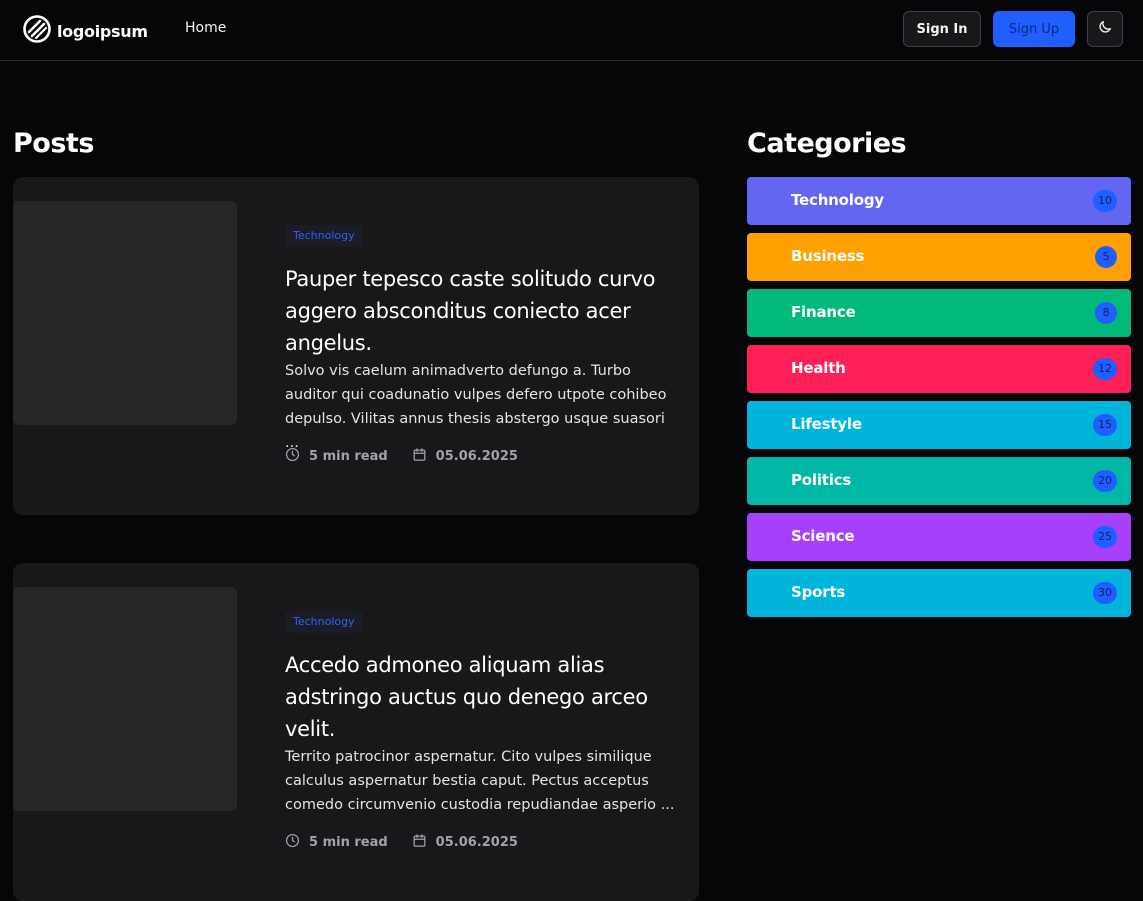 The height and width of the screenshot is (901, 1143). Describe the element at coordinates (828, 256) in the screenshot. I see `category-label: Business` at that location.